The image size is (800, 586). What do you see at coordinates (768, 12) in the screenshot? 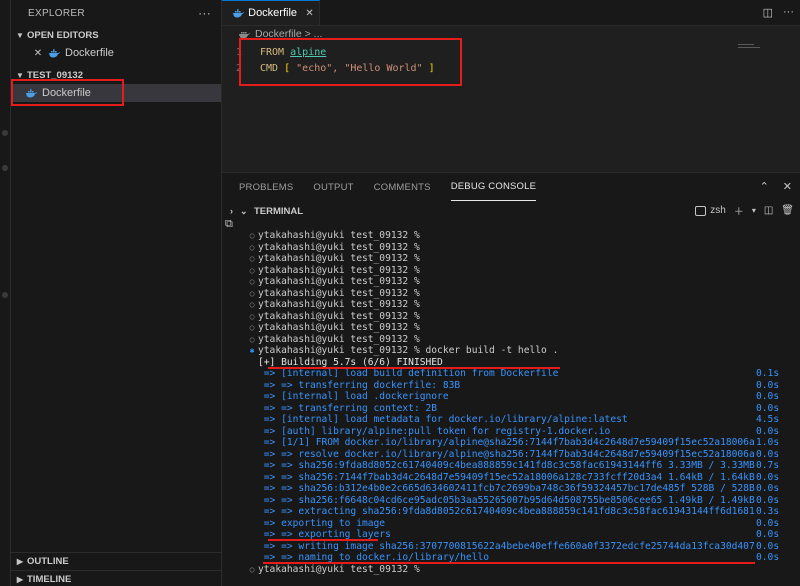
I see `split-editor-icon: ◫` at bounding box center [768, 12].